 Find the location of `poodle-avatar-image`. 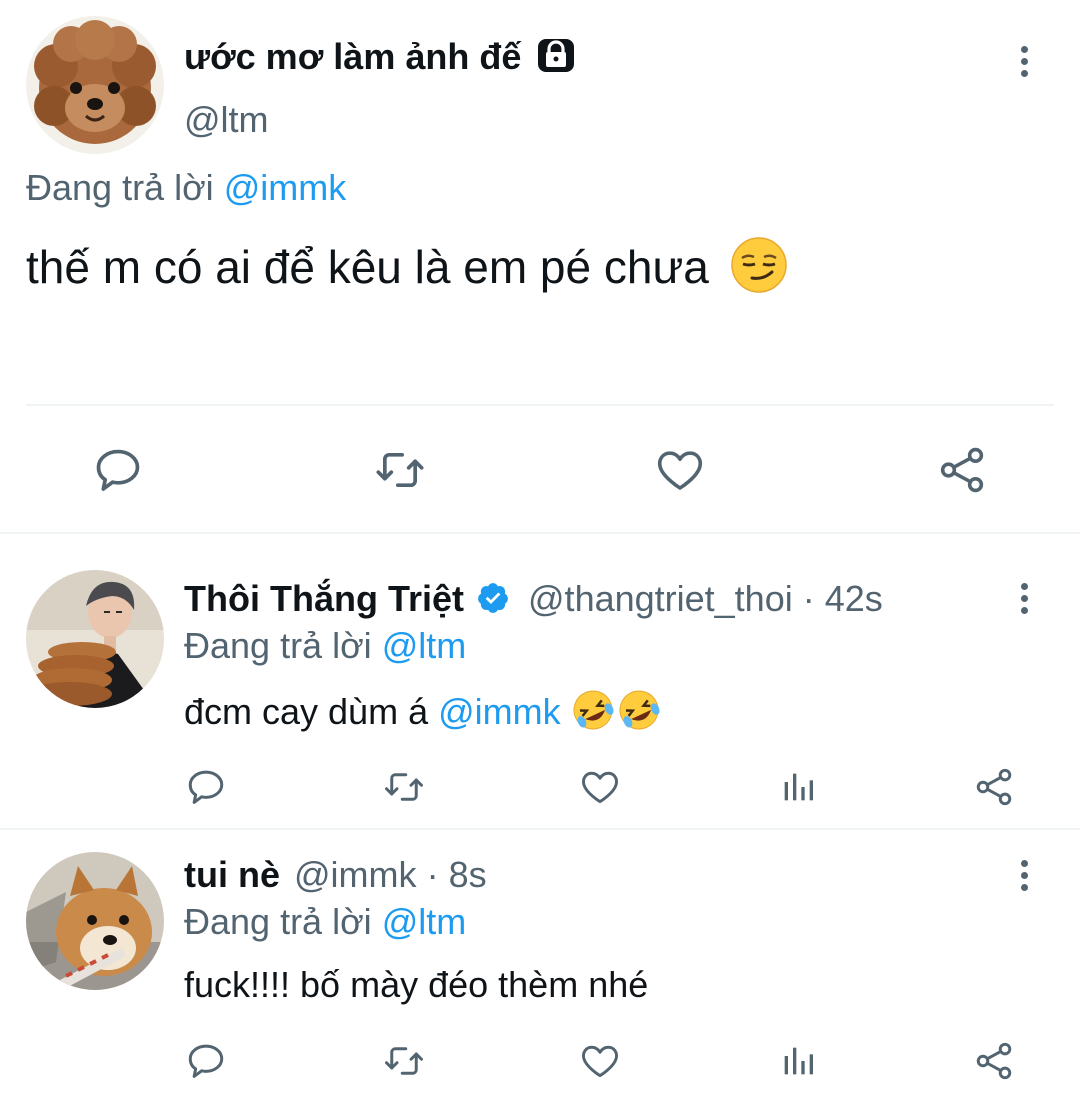

poodle-avatar-image is located at coordinates (95, 85).